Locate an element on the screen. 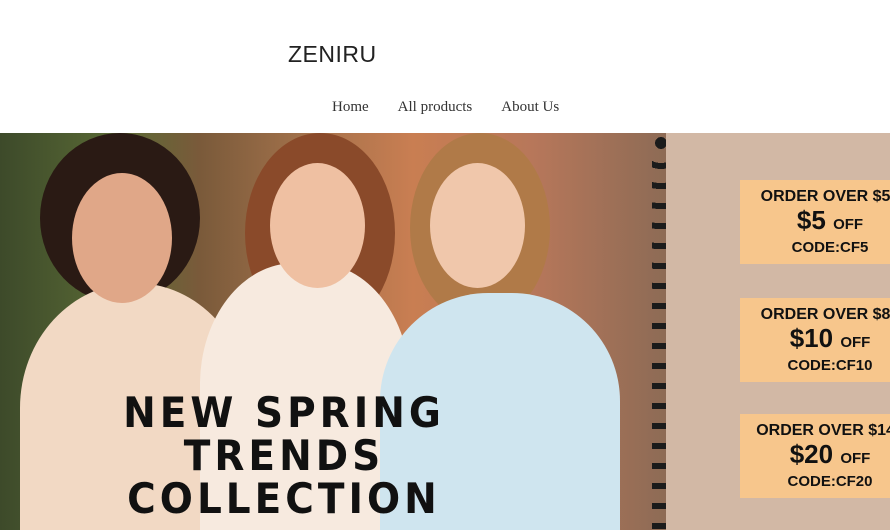 Image resolution: width=890 pixels, height=530 pixels. headline-line-2: COLLECTION is located at coordinates (284, 499).